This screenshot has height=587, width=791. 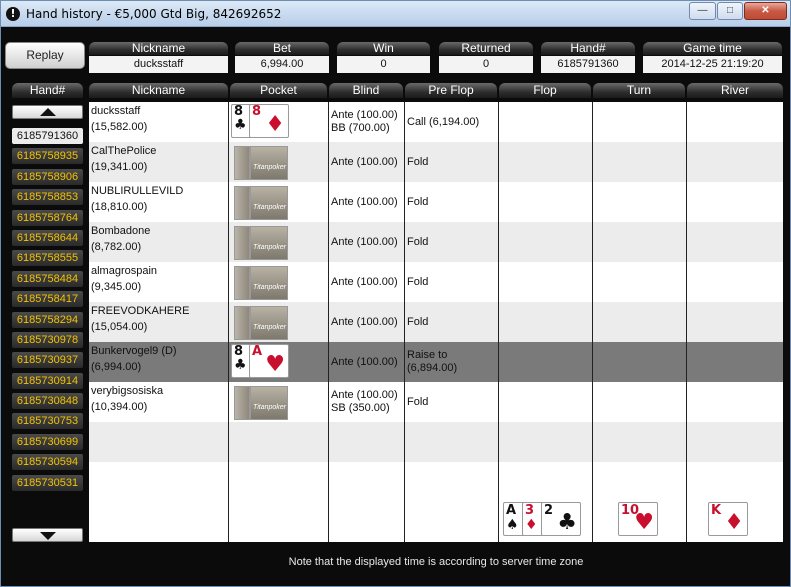 I want to click on hand-list-item: 6185758644, so click(x=47, y=237).